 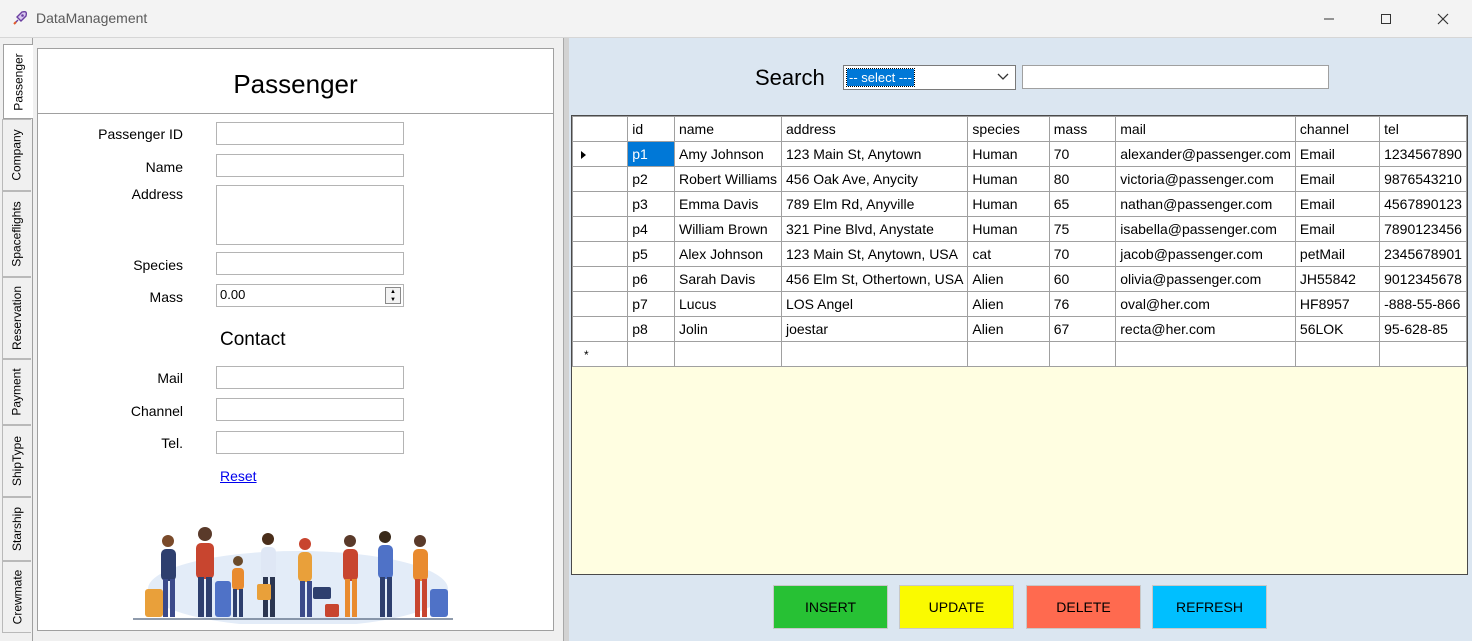 What do you see at coordinates (1008, 354) in the screenshot?
I see `new-cell-species` at bounding box center [1008, 354].